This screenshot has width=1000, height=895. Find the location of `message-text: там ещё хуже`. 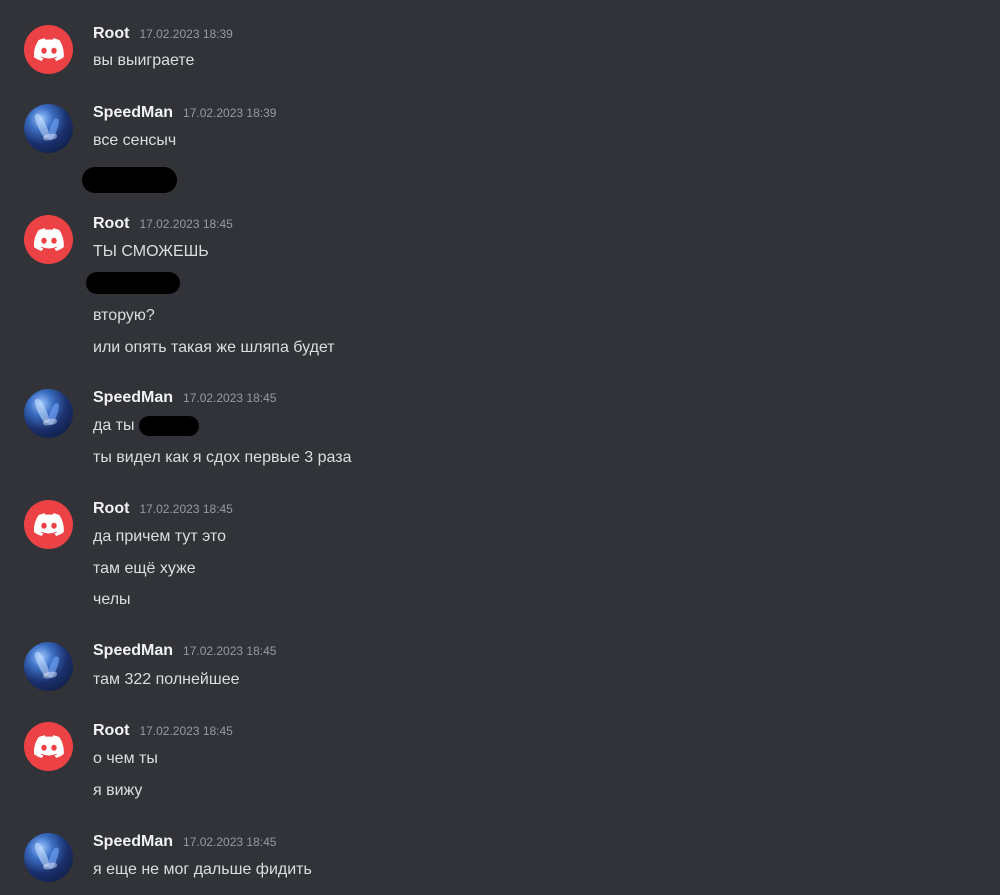

message-text: там ещё хуже is located at coordinates (144, 568).